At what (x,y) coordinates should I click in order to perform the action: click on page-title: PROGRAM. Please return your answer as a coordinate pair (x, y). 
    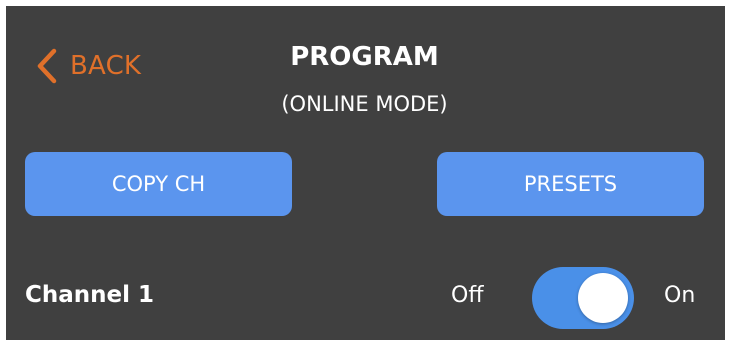
    Looking at the image, I should click on (364, 57).